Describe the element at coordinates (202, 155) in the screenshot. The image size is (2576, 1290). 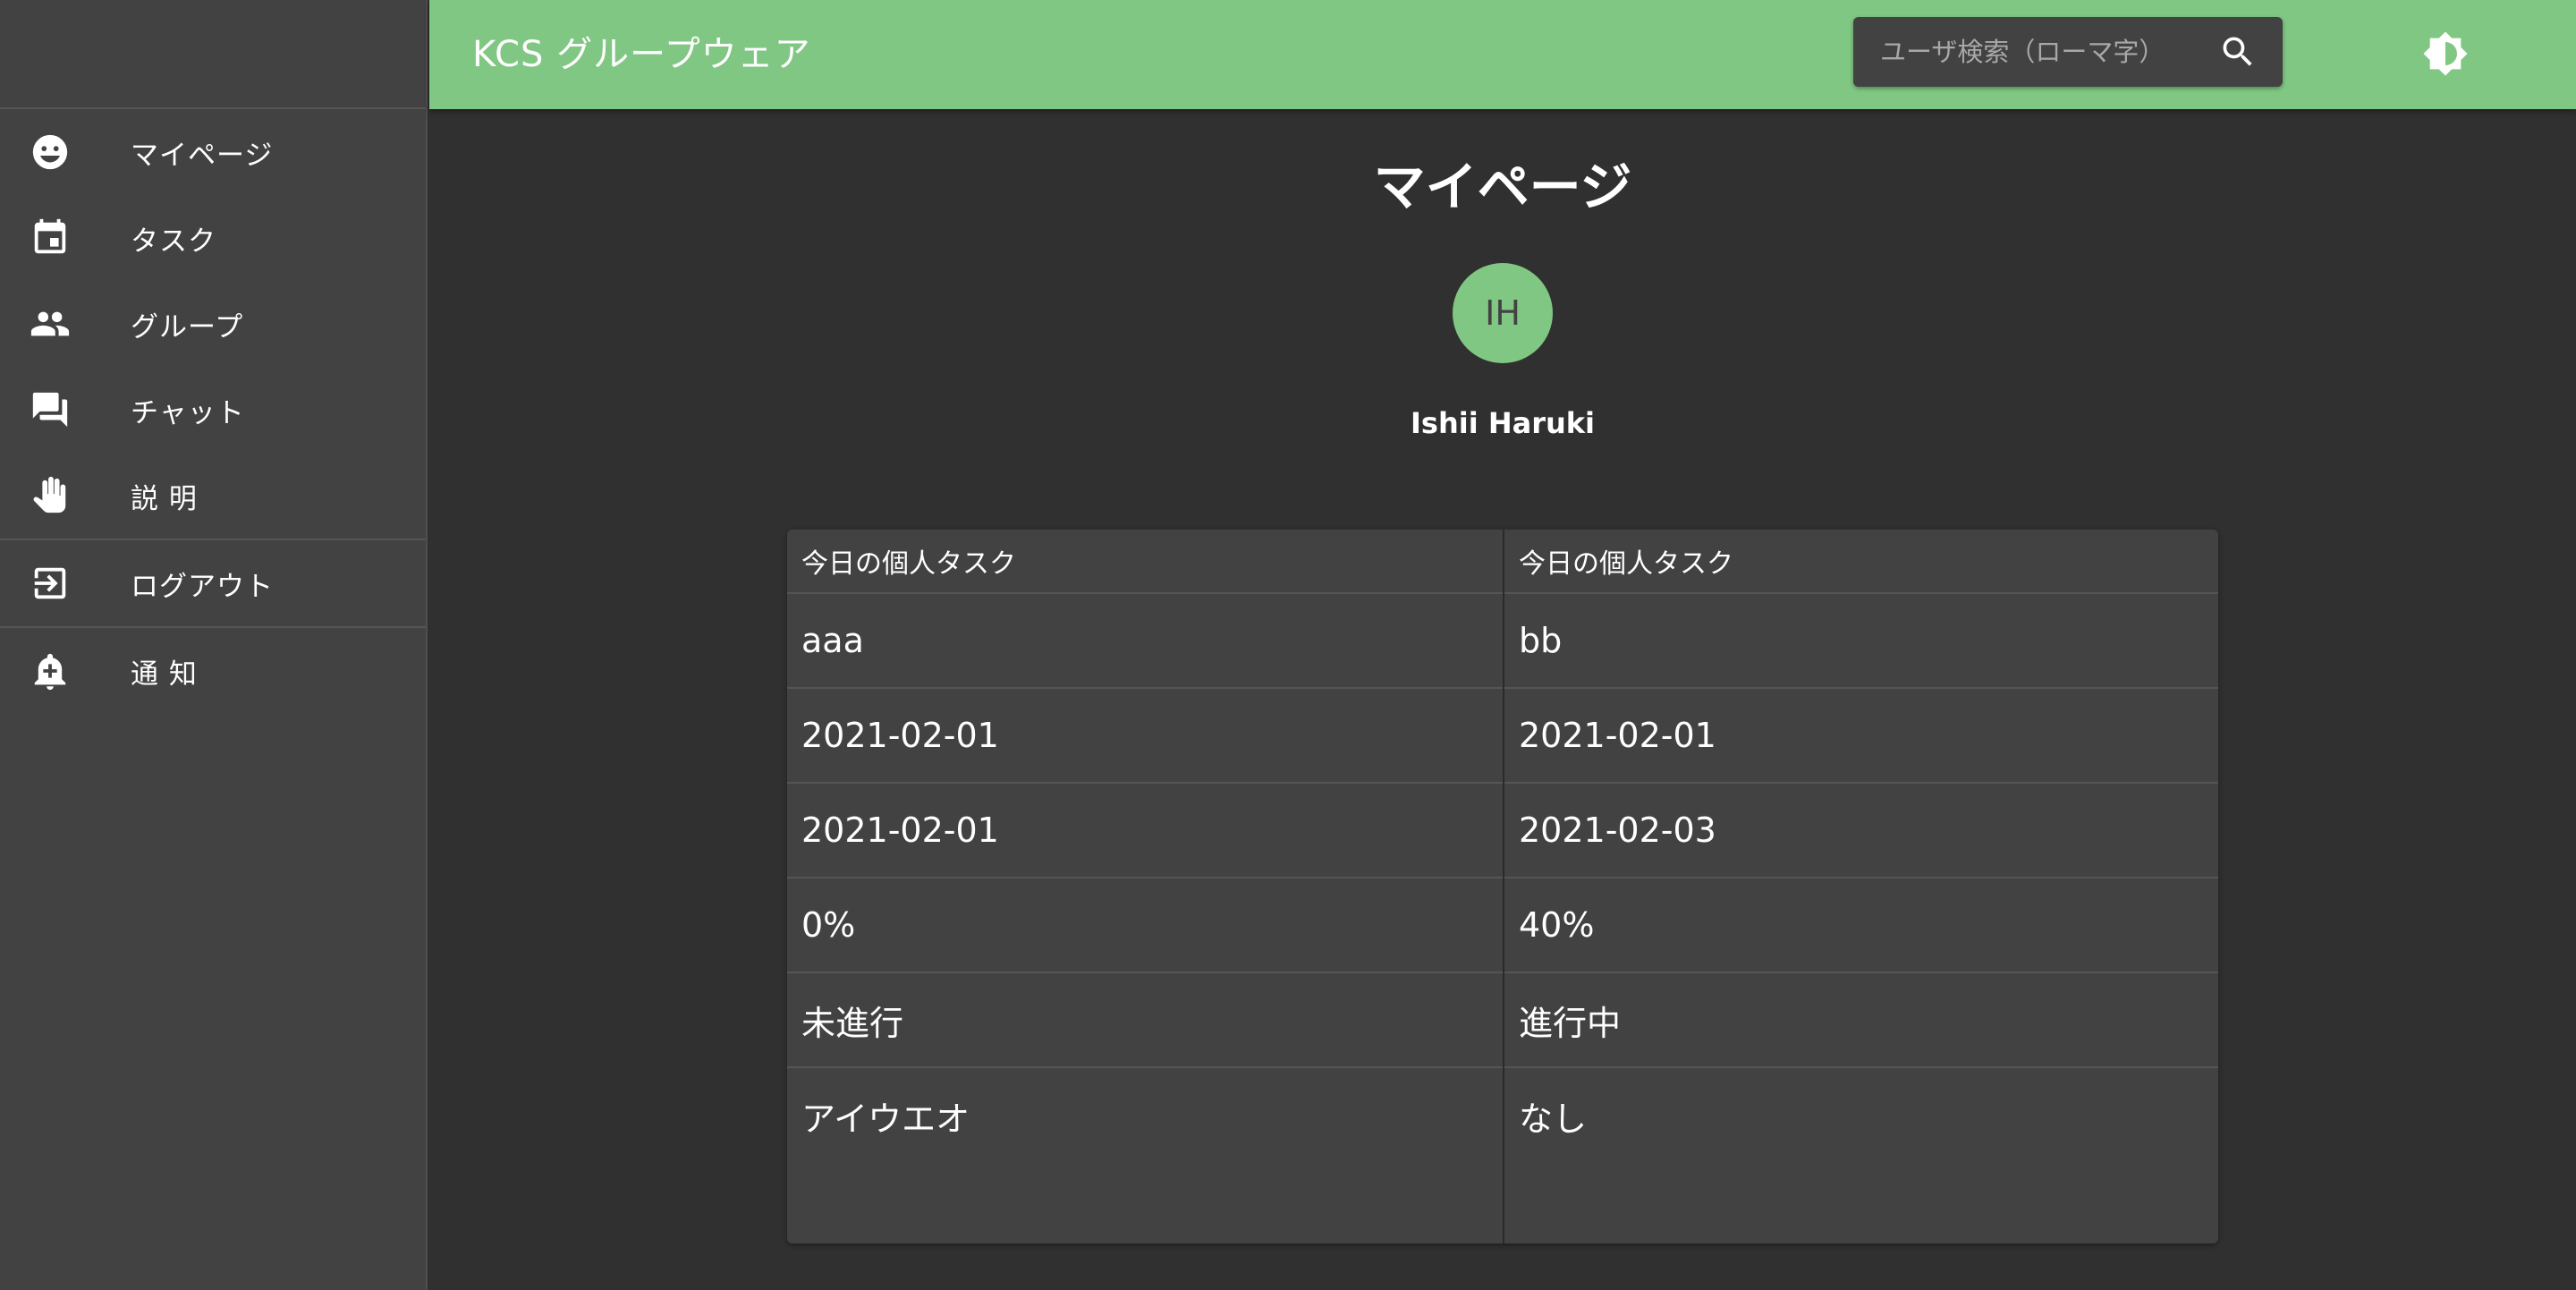
I see `sidebar-item-label: マイページ` at that location.